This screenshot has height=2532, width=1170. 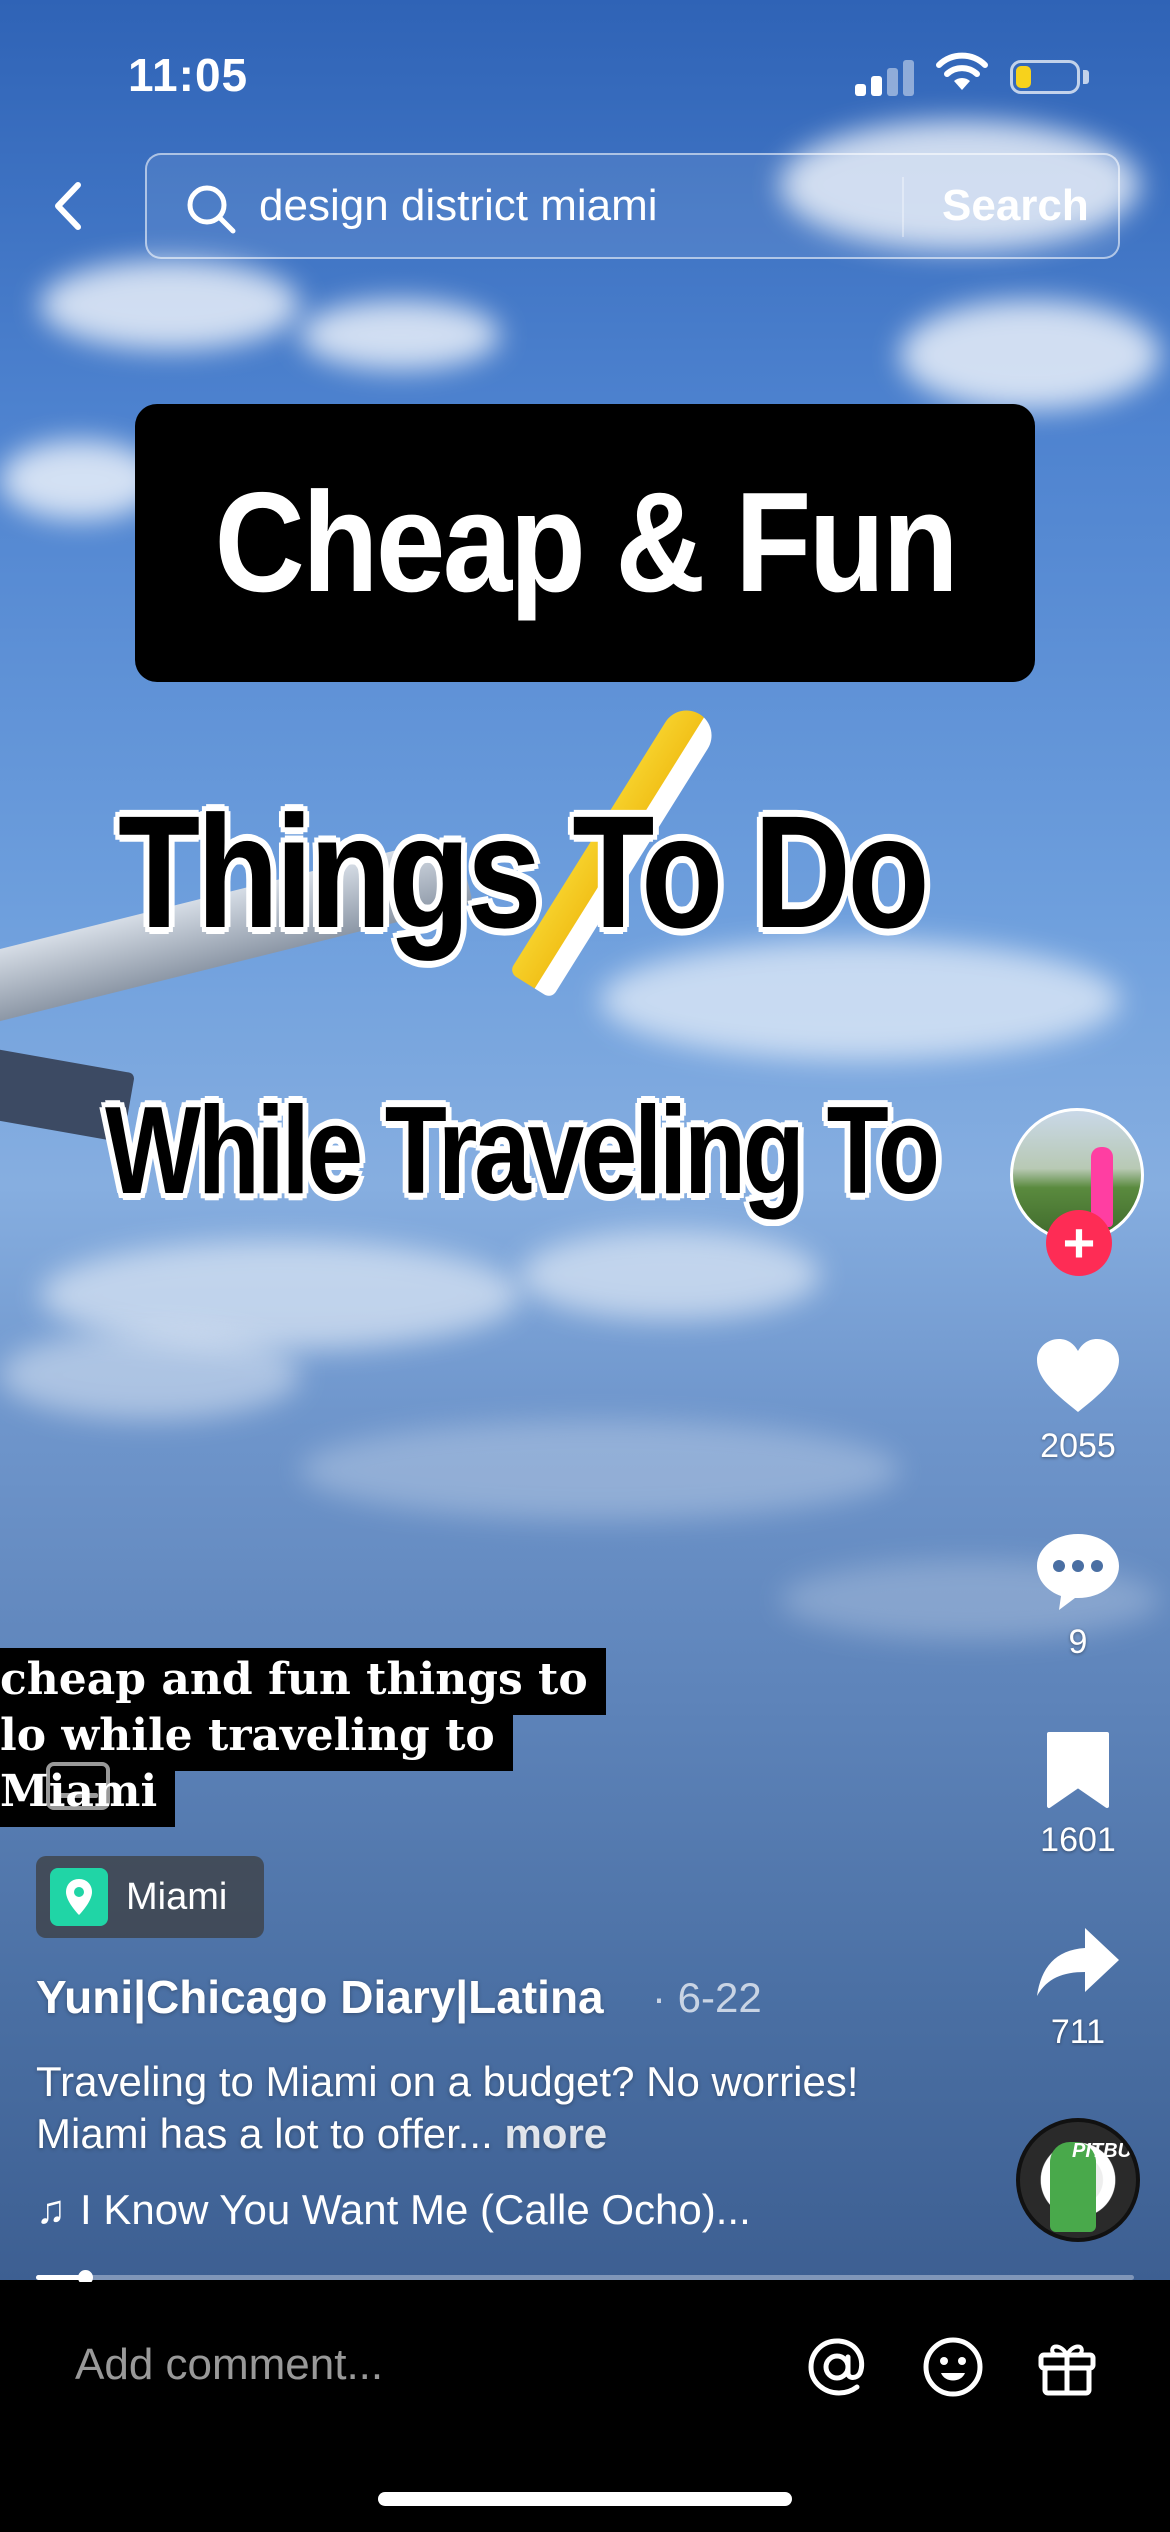 I want to click on music-note-icon: ♫, so click(x=51, y=2209).